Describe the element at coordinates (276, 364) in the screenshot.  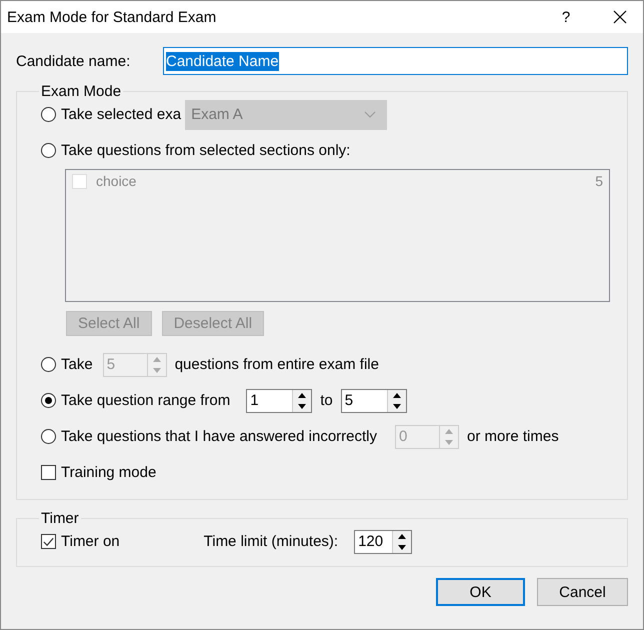
I see `option-suffix: questions from entire exam file` at that location.